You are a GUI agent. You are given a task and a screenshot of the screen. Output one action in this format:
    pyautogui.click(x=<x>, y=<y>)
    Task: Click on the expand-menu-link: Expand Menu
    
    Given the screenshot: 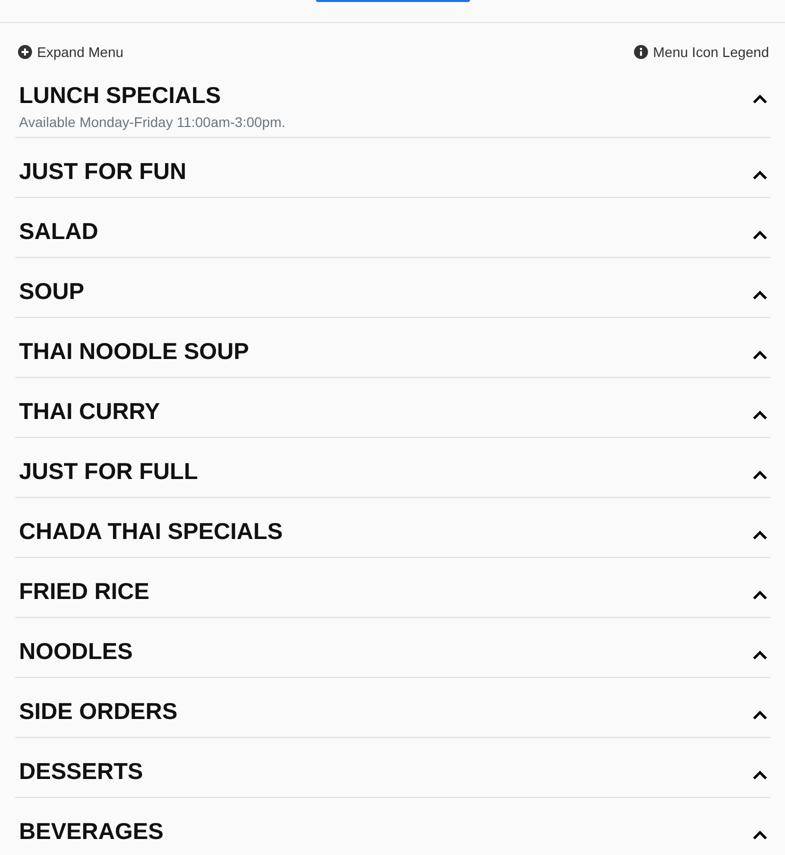 What is the action you would take?
    pyautogui.click(x=71, y=52)
    